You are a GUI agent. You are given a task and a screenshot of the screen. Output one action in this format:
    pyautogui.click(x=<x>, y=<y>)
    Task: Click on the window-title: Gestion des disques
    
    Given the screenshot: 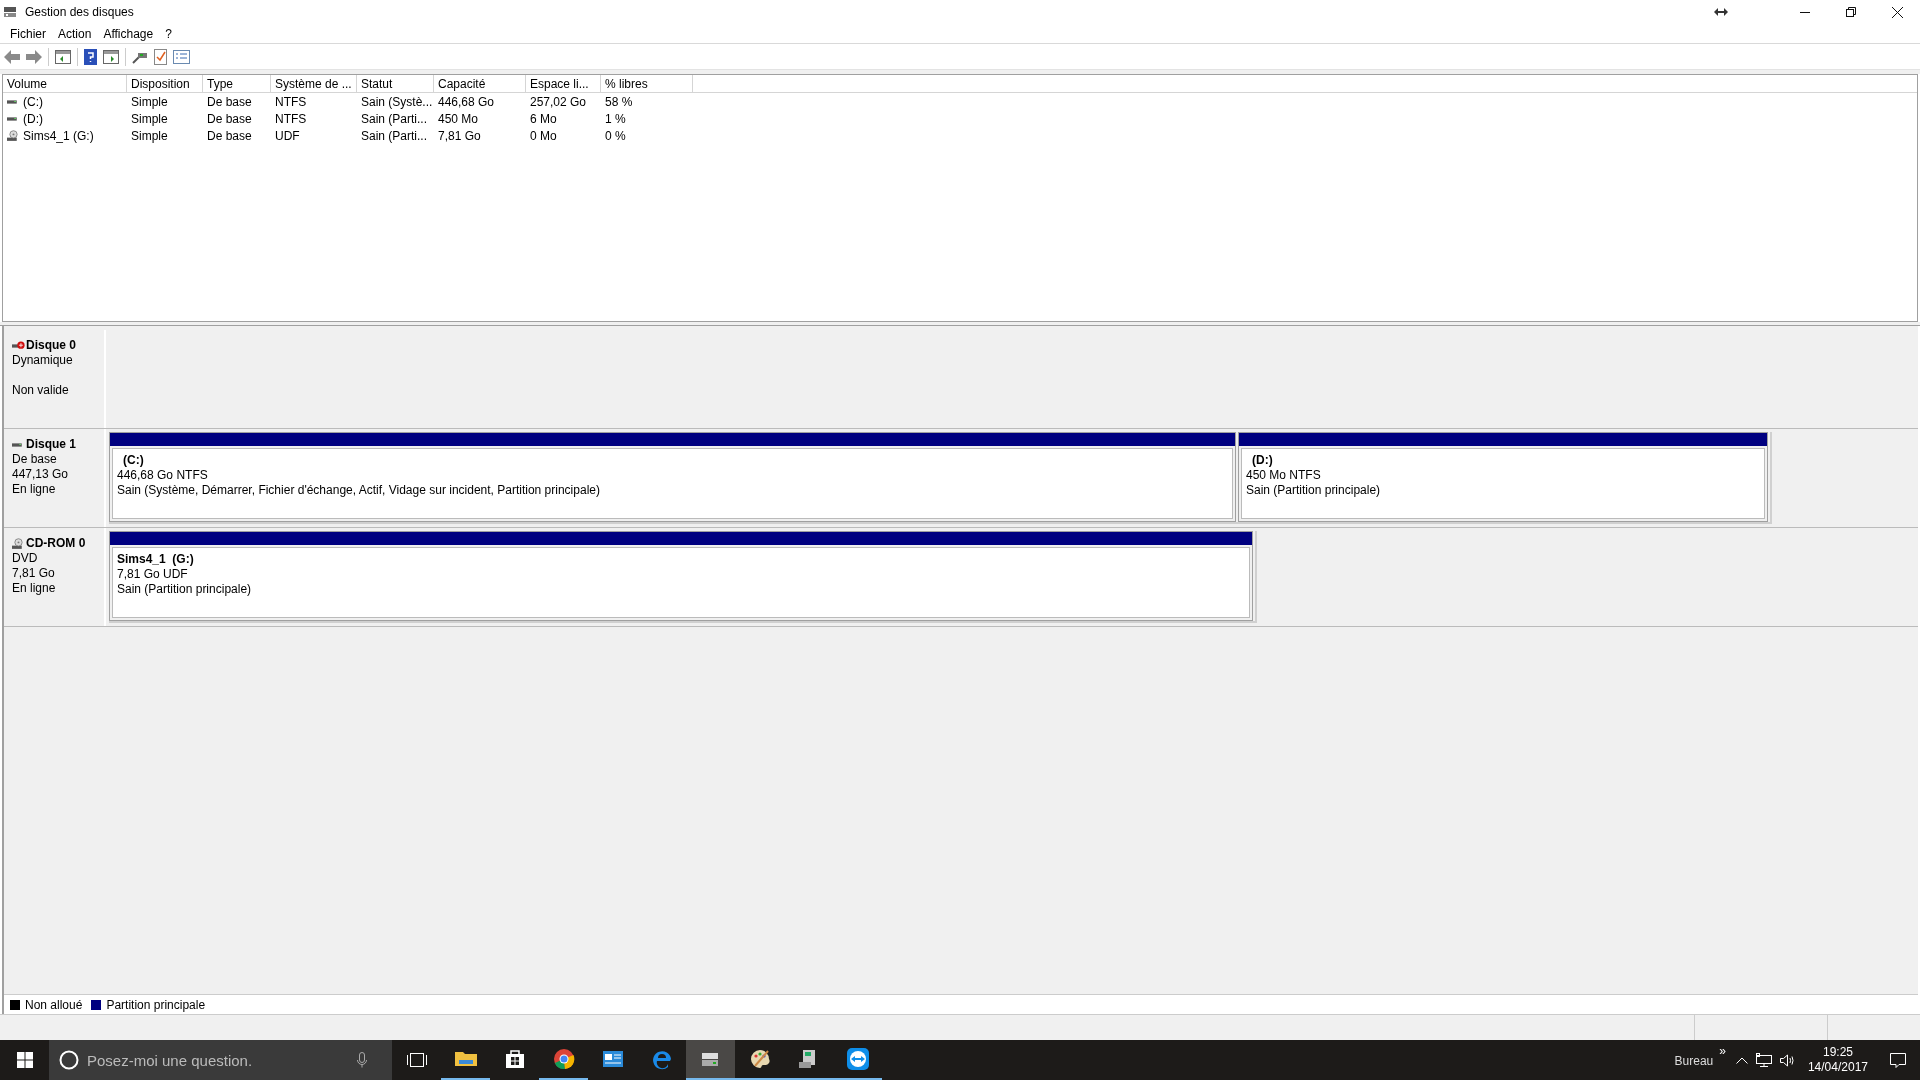 What is the action you would take?
    pyautogui.click(x=79, y=12)
    